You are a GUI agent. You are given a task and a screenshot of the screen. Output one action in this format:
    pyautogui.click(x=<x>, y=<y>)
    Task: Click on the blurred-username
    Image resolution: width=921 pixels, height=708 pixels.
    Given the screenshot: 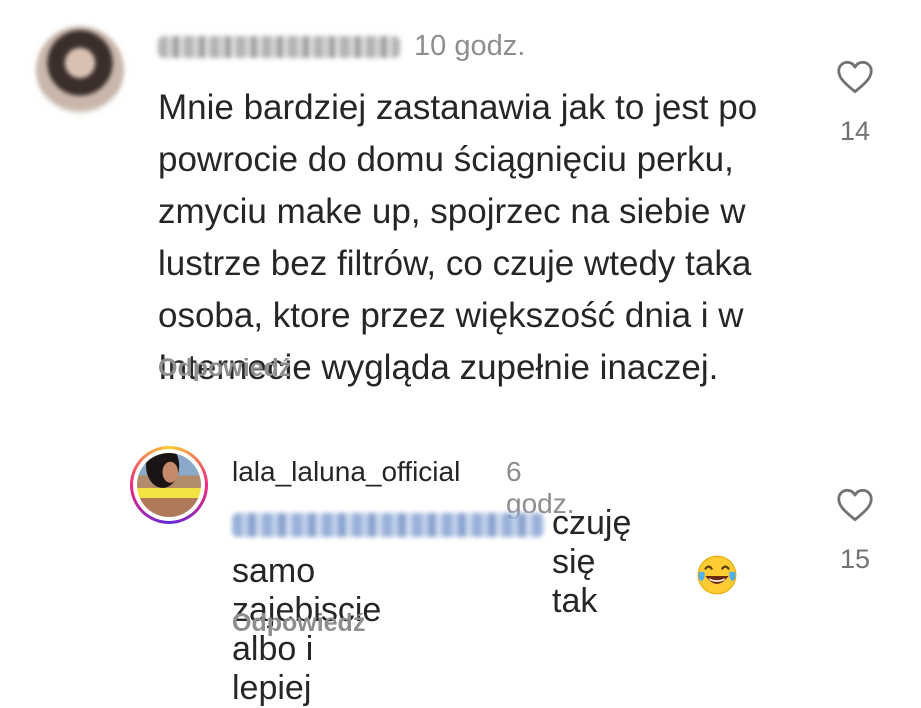 What is the action you would take?
    pyautogui.click(x=279, y=47)
    